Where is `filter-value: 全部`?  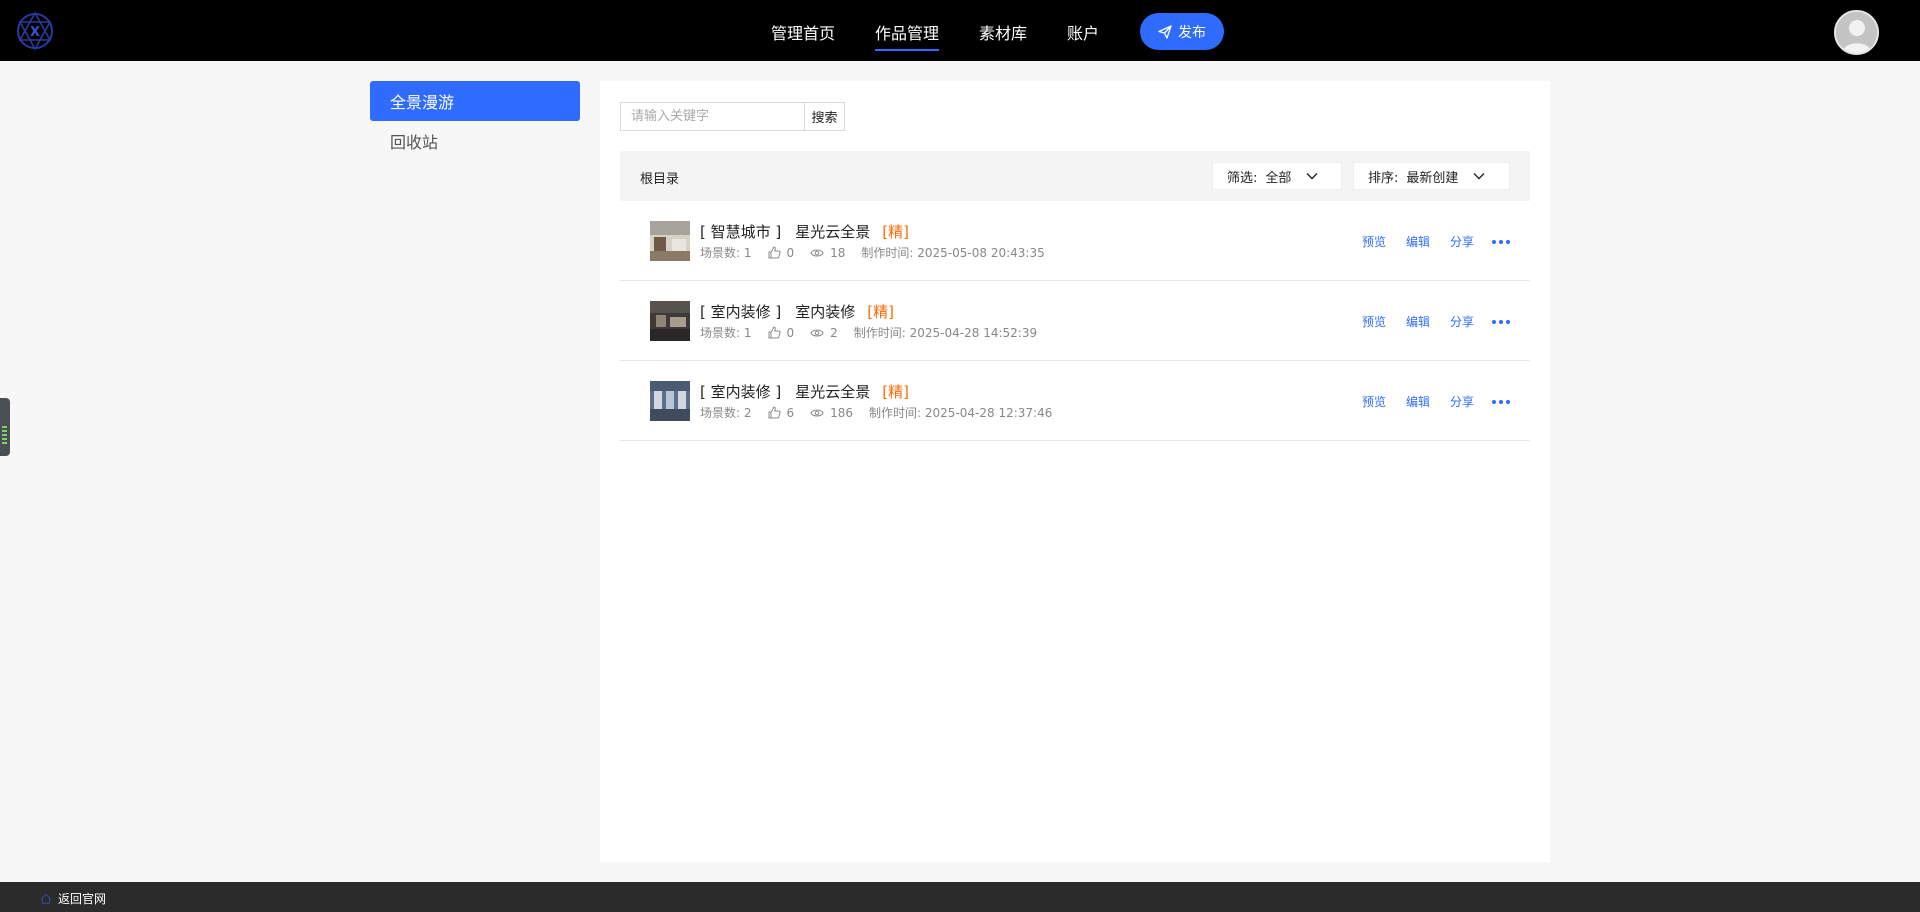 filter-value: 全部 is located at coordinates (1278, 178).